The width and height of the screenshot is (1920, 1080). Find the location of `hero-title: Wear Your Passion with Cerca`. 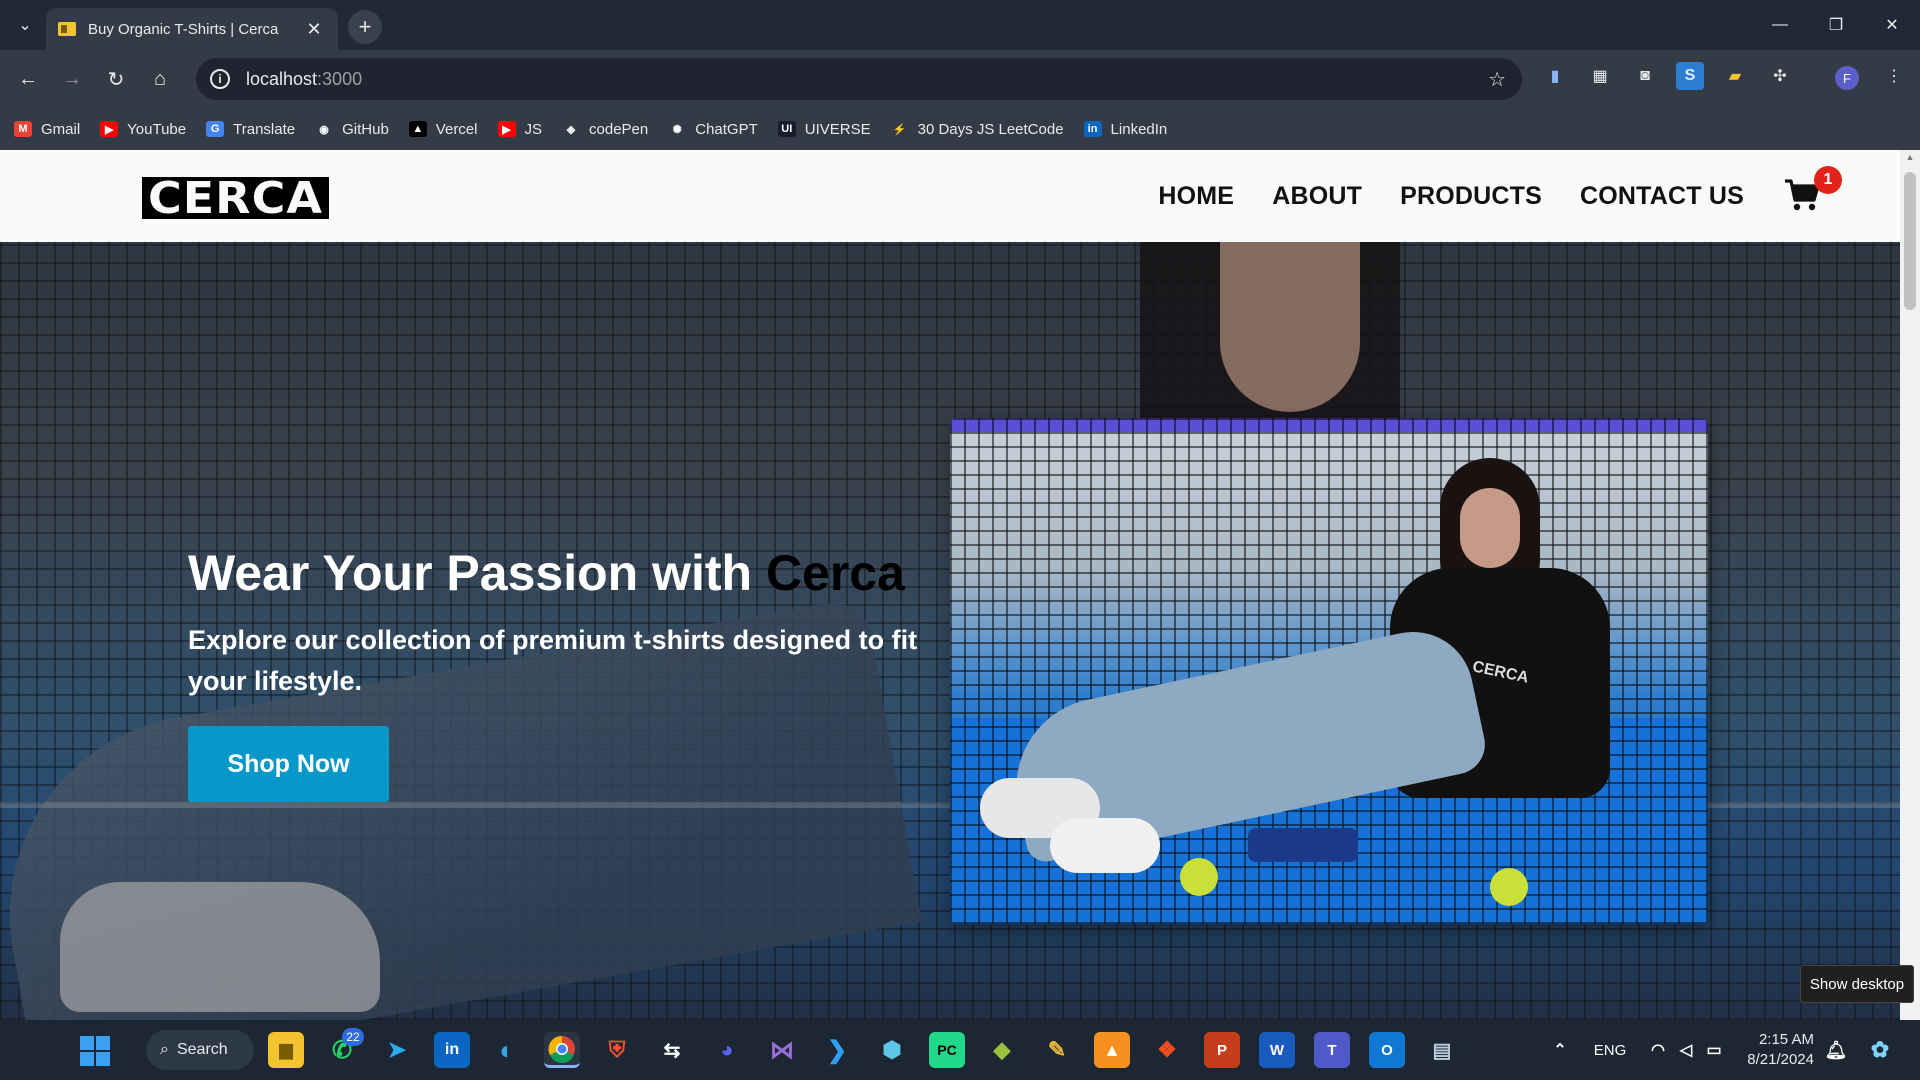

hero-title: Wear Your Passion with Cerca is located at coordinates (546, 573).